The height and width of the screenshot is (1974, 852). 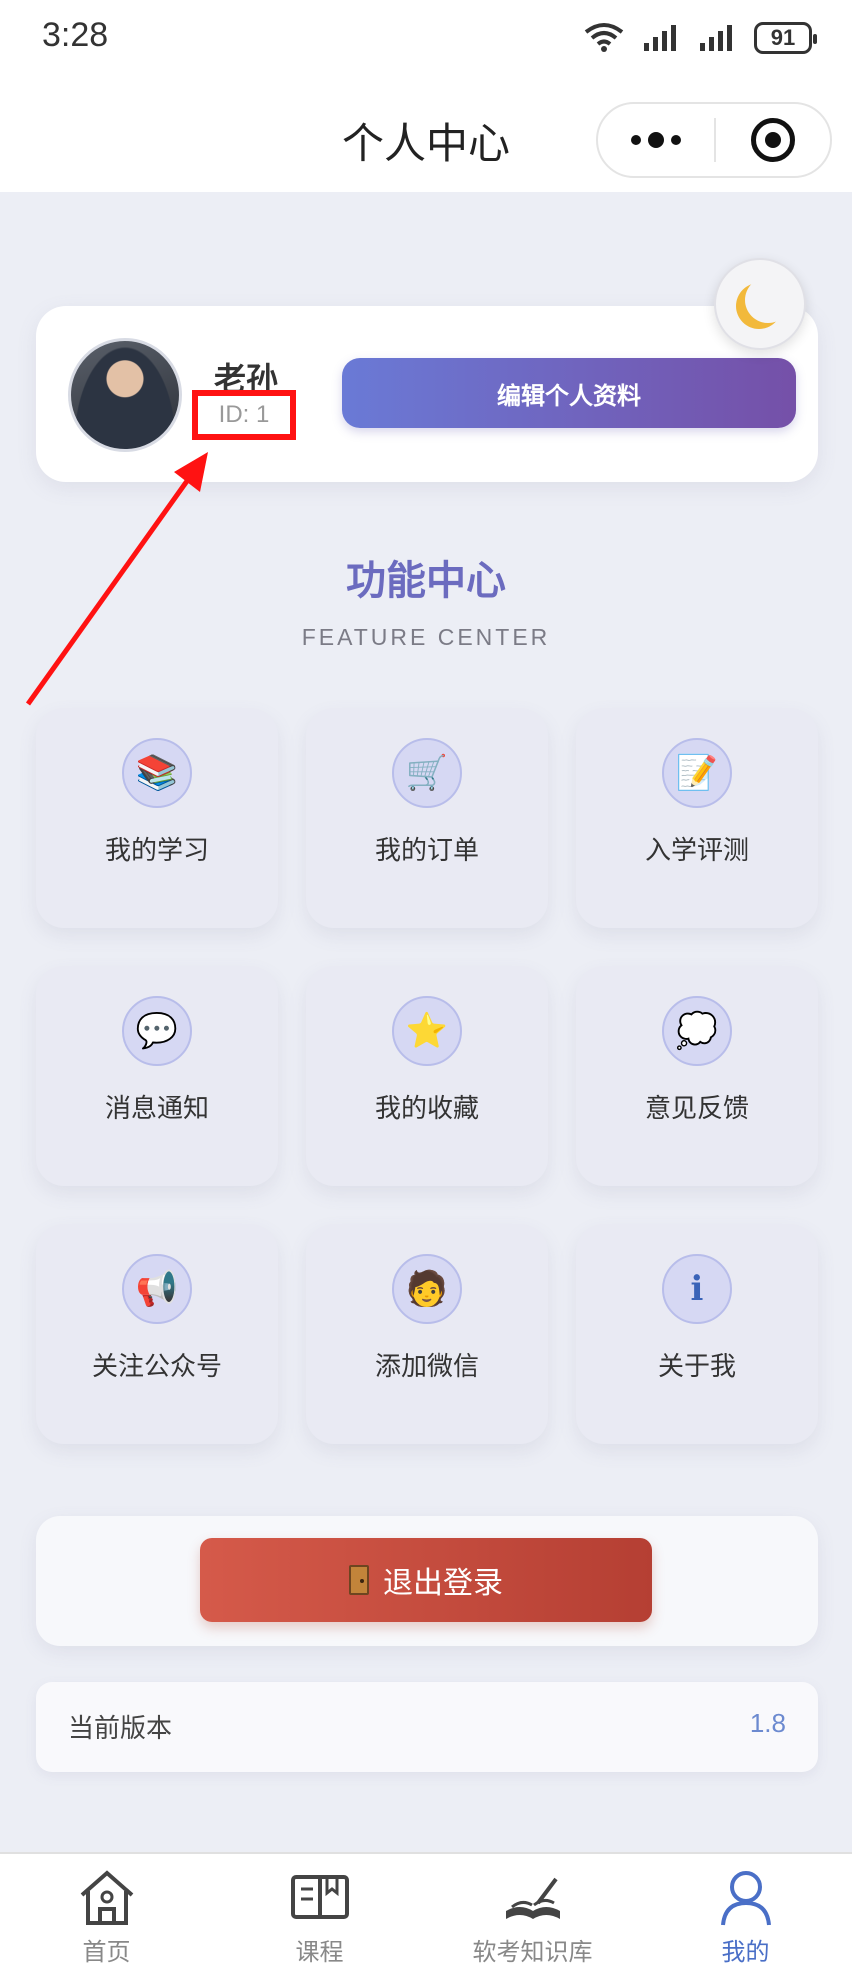 I want to click on close-miniprogram-button, so click(x=773, y=140).